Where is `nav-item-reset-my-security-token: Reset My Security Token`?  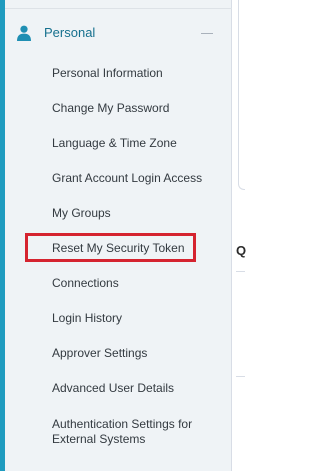 nav-item-reset-my-security-token: Reset My Security Token is located at coordinates (118, 248).